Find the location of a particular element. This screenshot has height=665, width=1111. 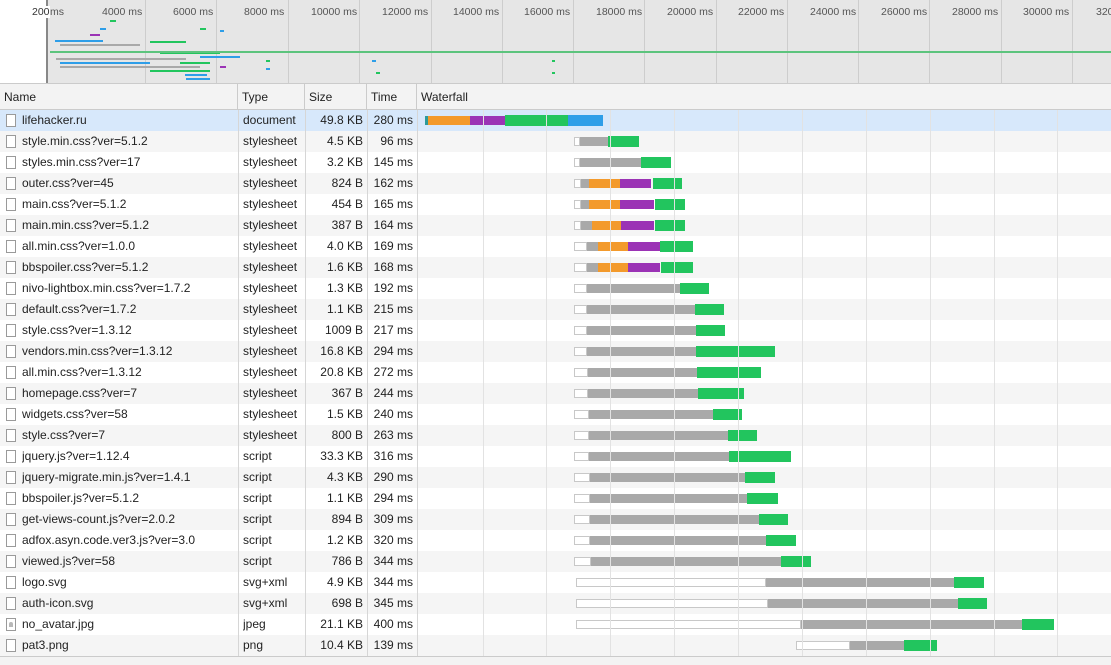

column-header-size: Size is located at coordinates (336, 97).